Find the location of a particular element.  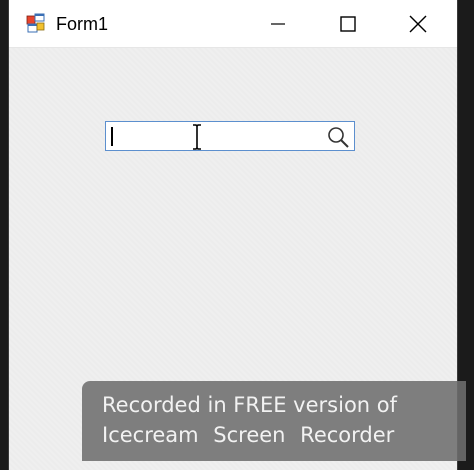

close-icon is located at coordinates (418, 24).